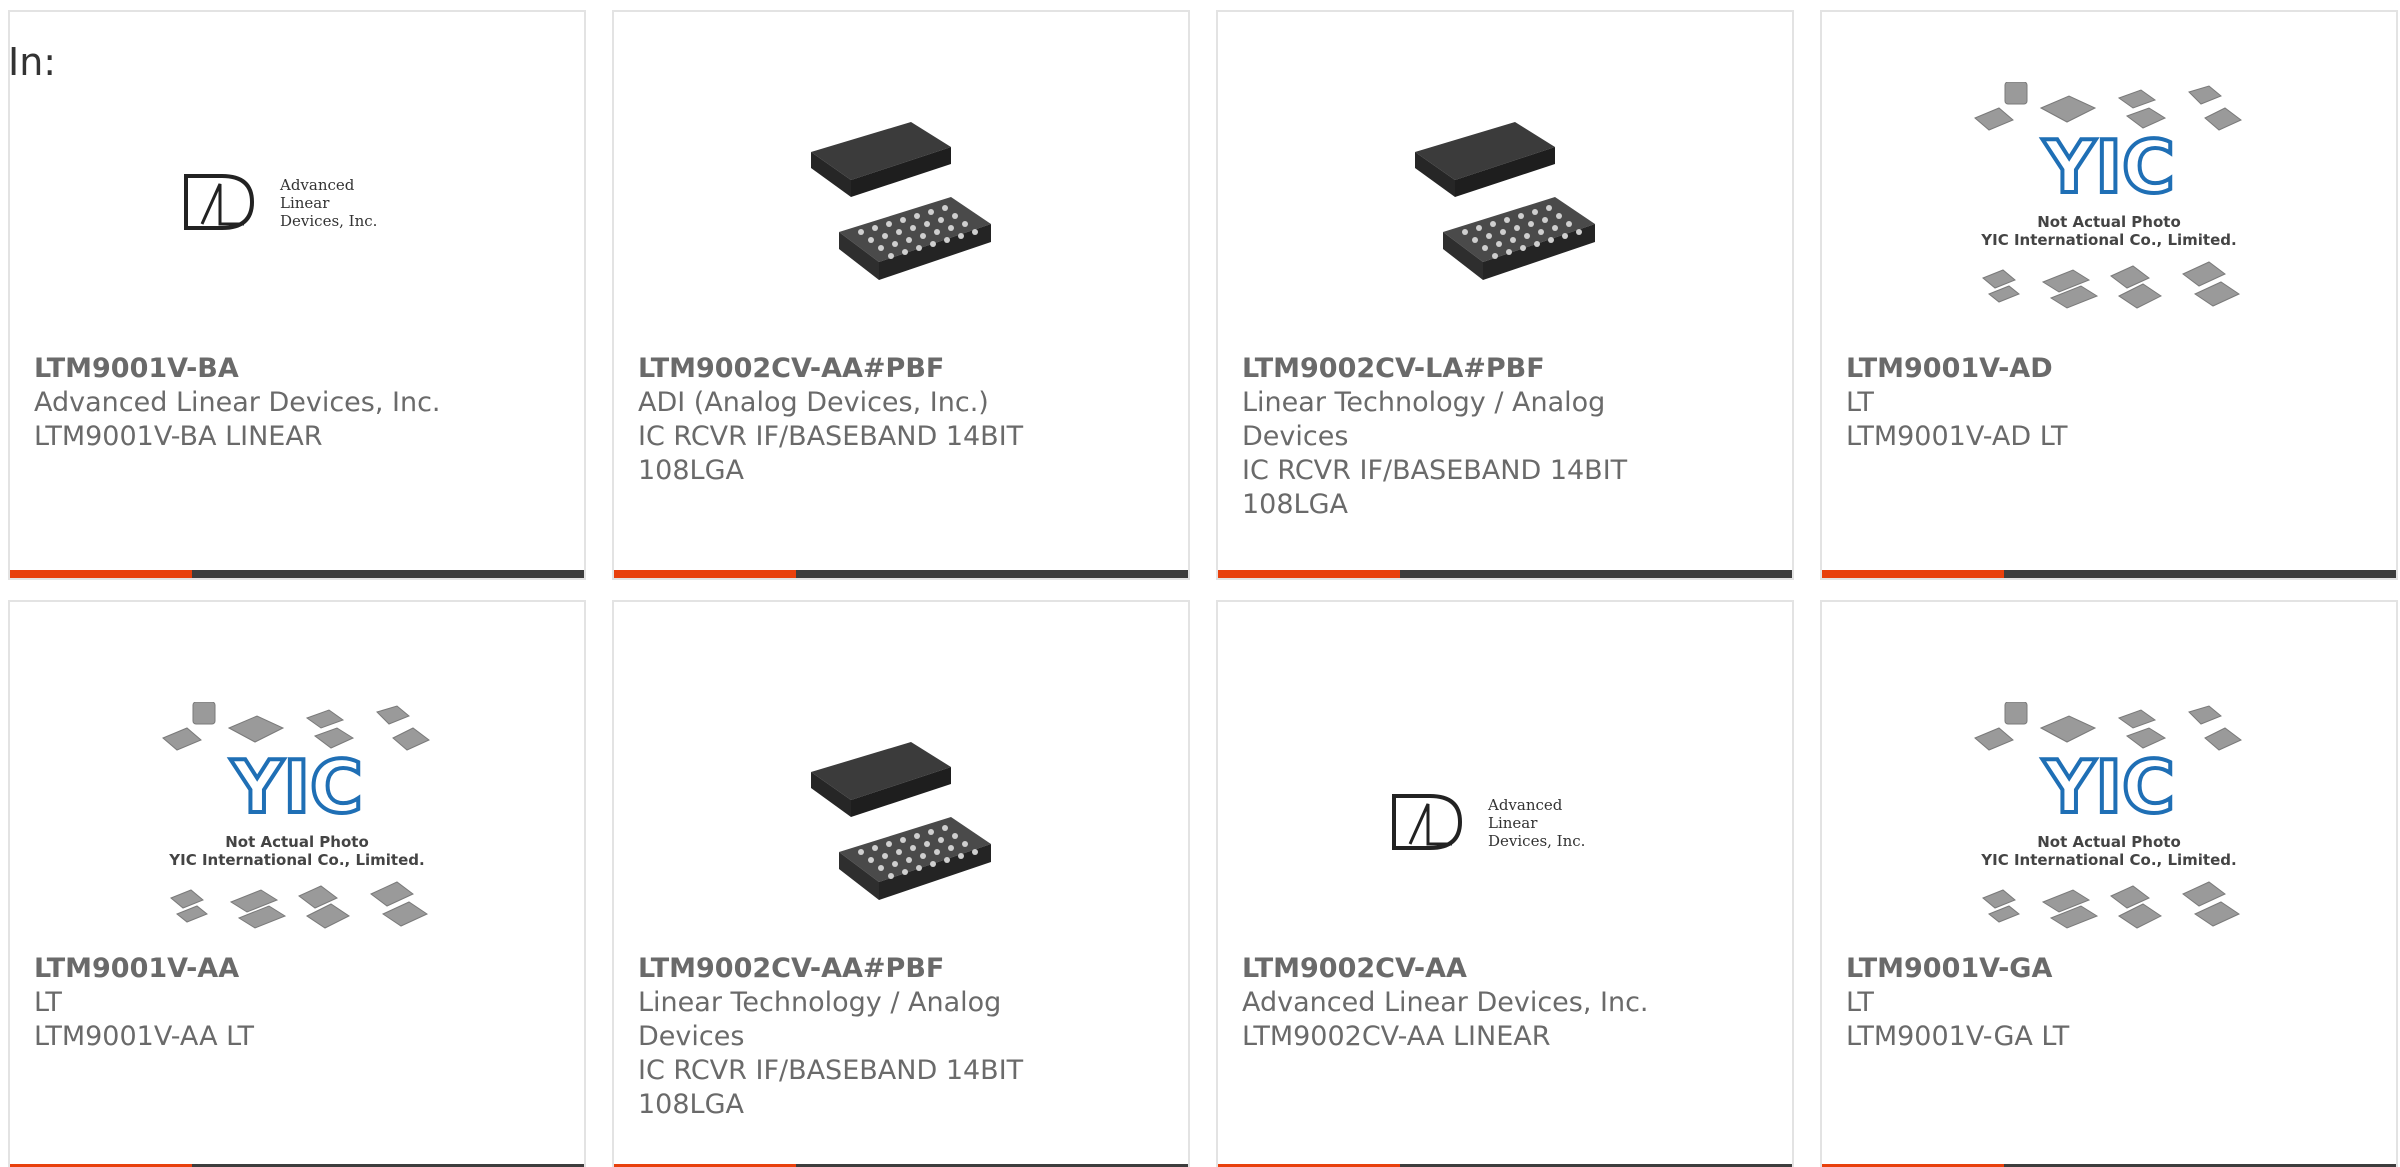 The height and width of the screenshot is (1167, 2400). What do you see at coordinates (1396, 1036) in the screenshot?
I see `description: LTM9002CV-AA LINEAR` at bounding box center [1396, 1036].